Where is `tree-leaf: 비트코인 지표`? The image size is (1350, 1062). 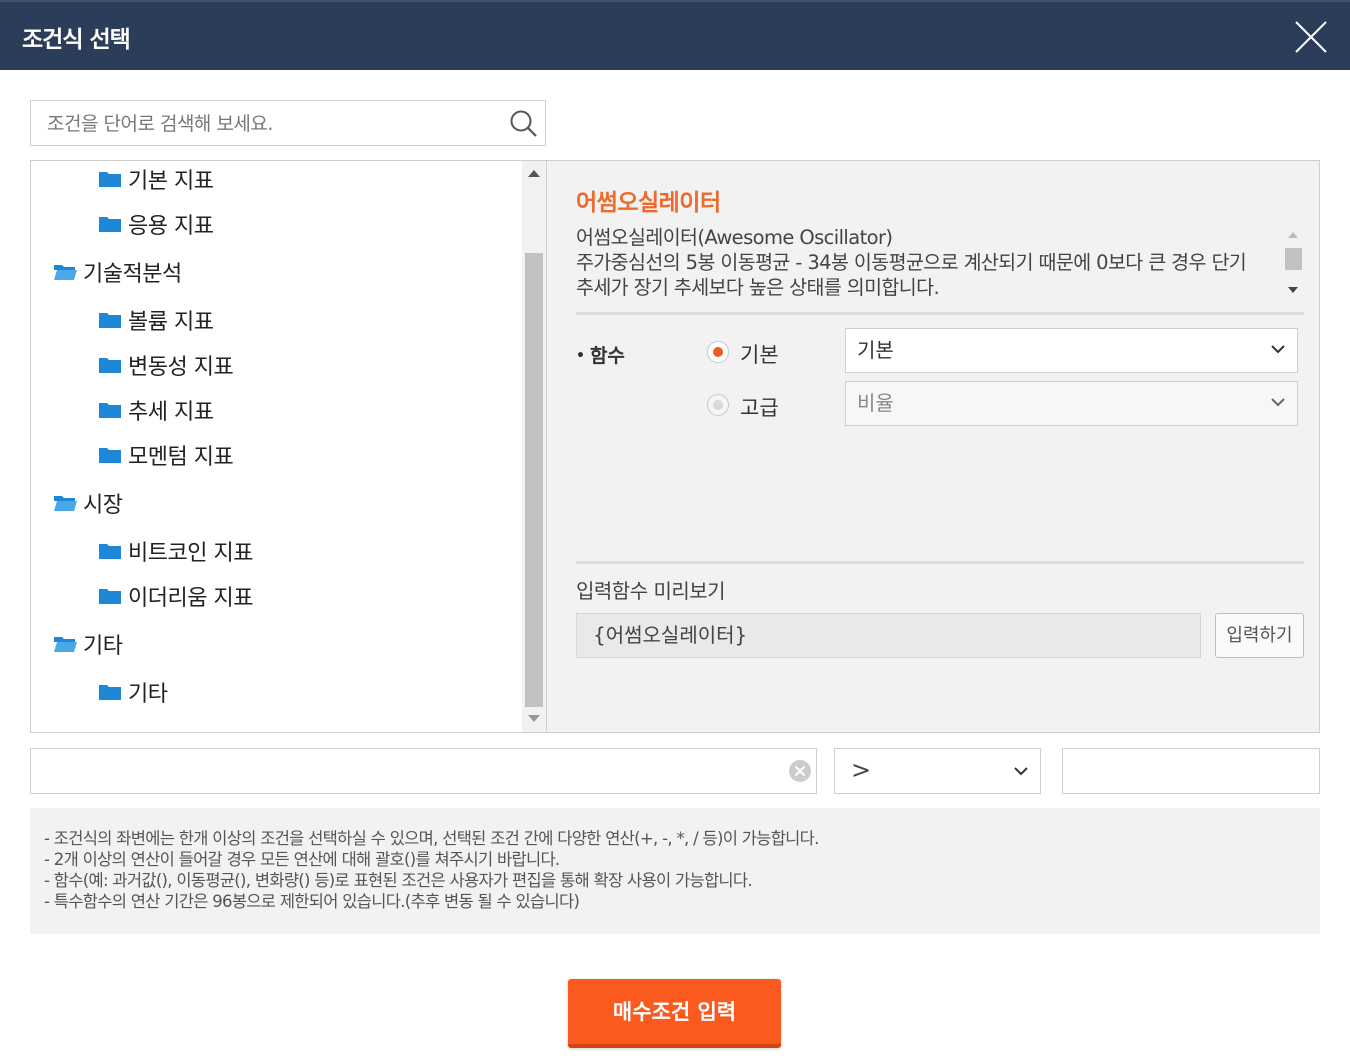
tree-leaf: 비트코인 지표 is located at coordinates (175, 551).